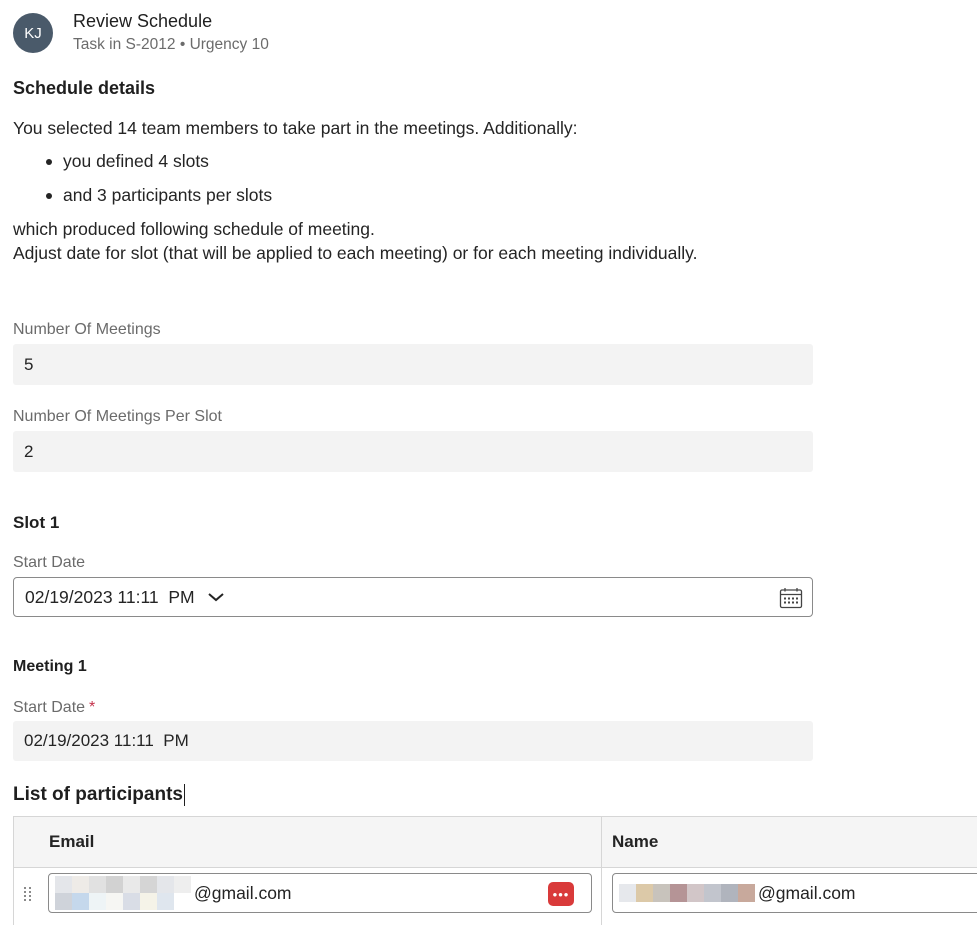 The image size is (977, 925). I want to click on task-title: Review Schedule, so click(143, 21).